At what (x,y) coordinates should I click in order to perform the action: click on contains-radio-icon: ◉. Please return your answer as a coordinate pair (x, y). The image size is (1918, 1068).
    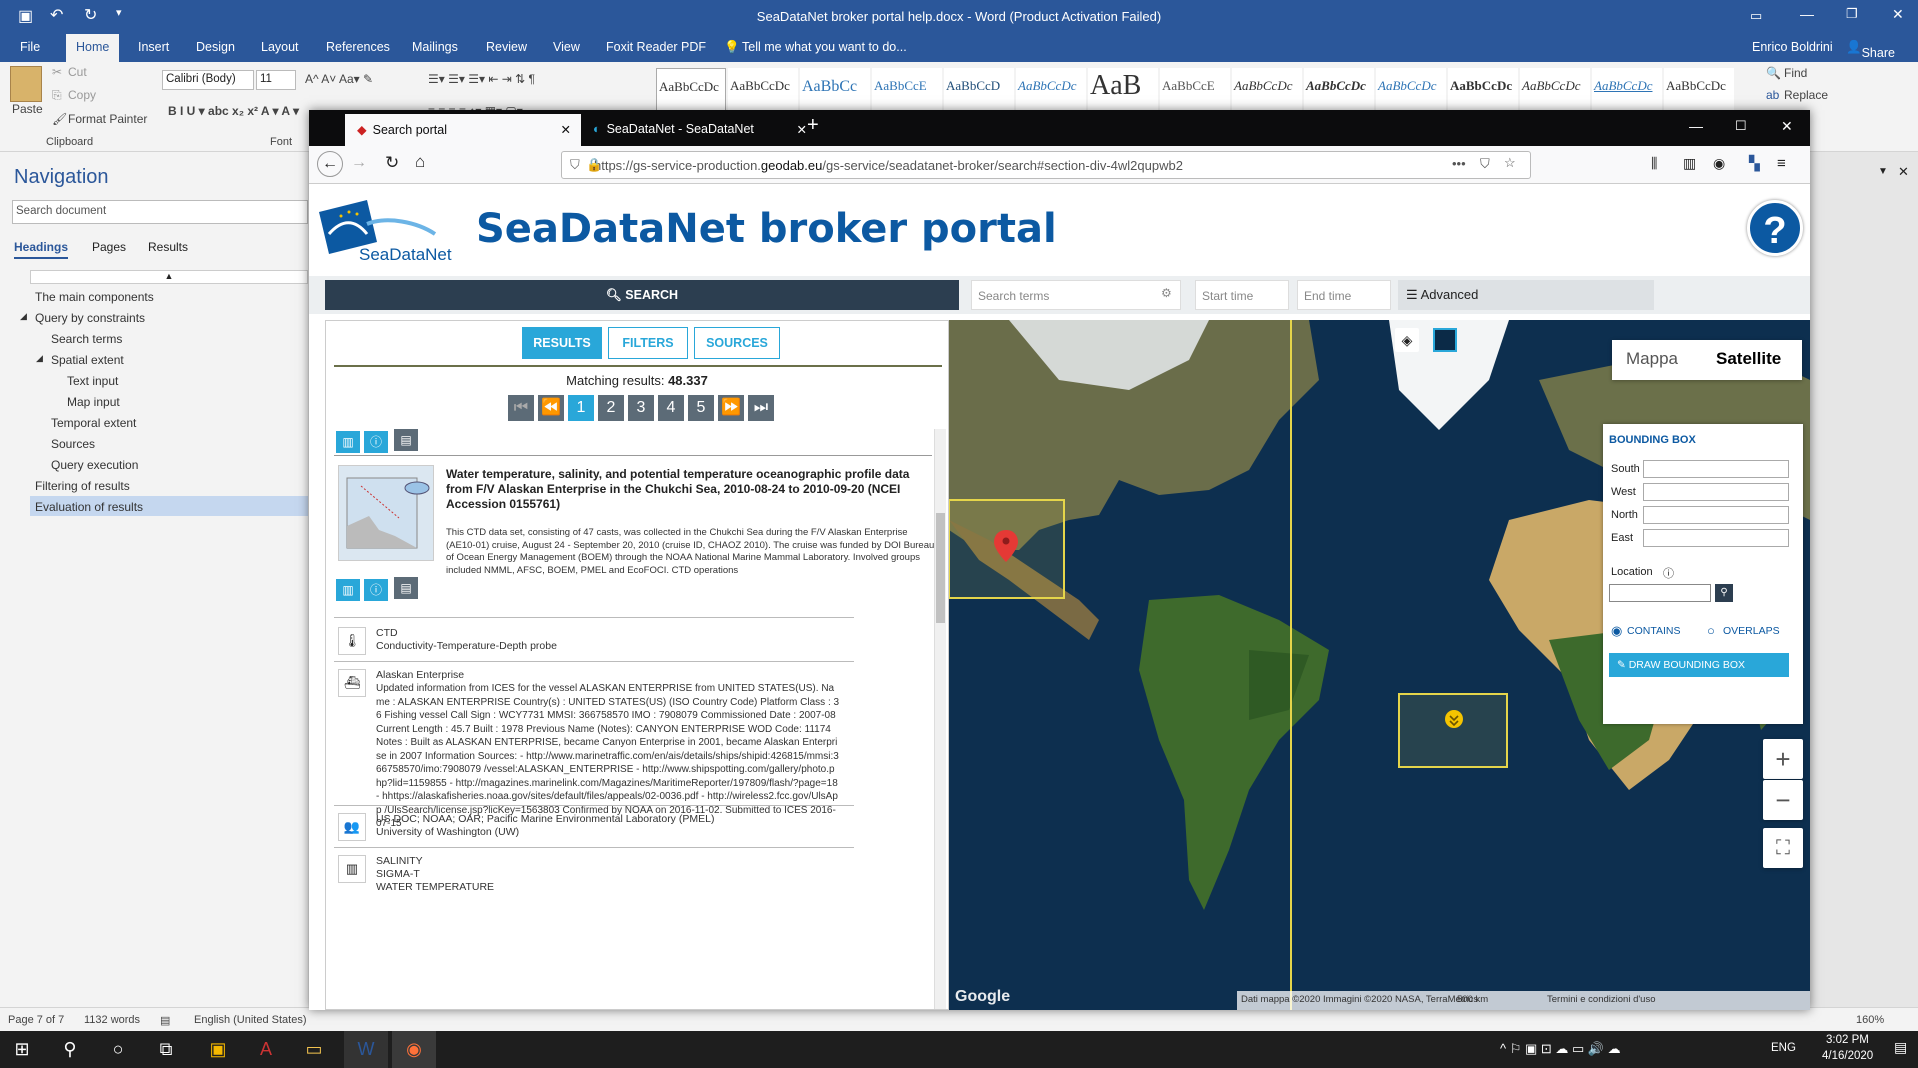
    Looking at the image, I should click on (1616, 631).